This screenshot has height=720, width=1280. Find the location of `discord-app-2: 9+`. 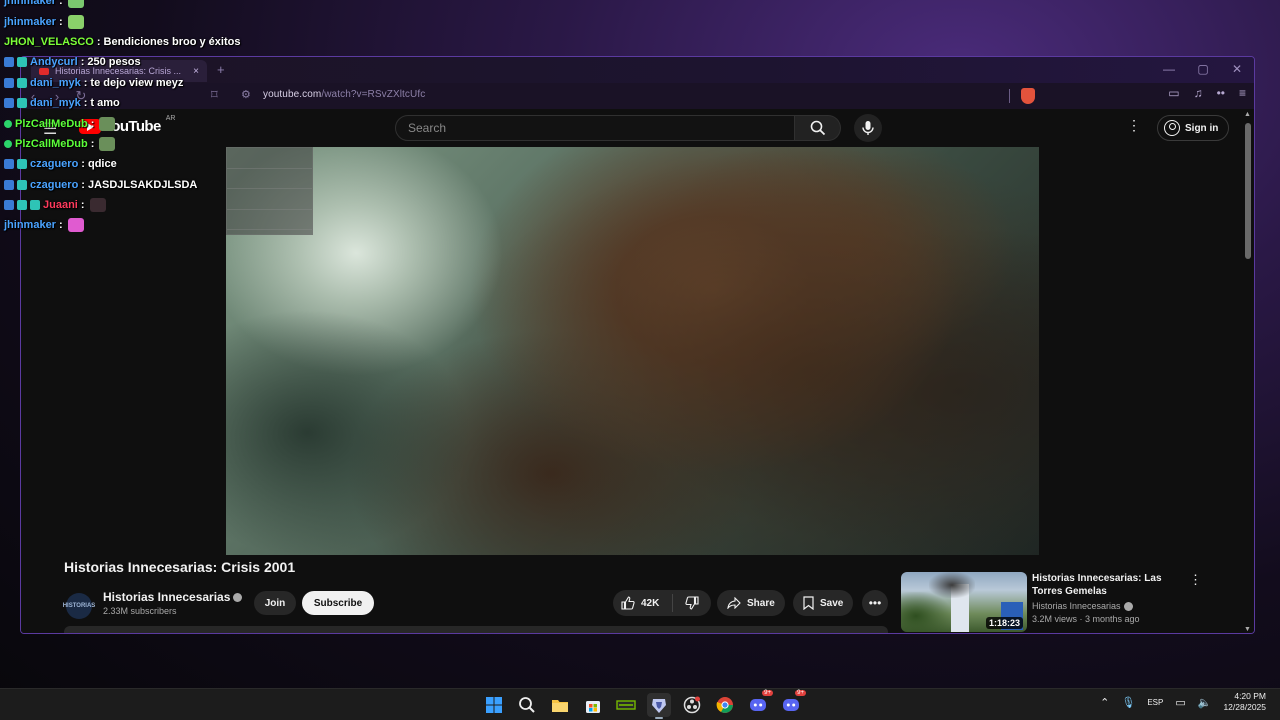

discord-app-2: 9+ is located at coordinates (792, 703).